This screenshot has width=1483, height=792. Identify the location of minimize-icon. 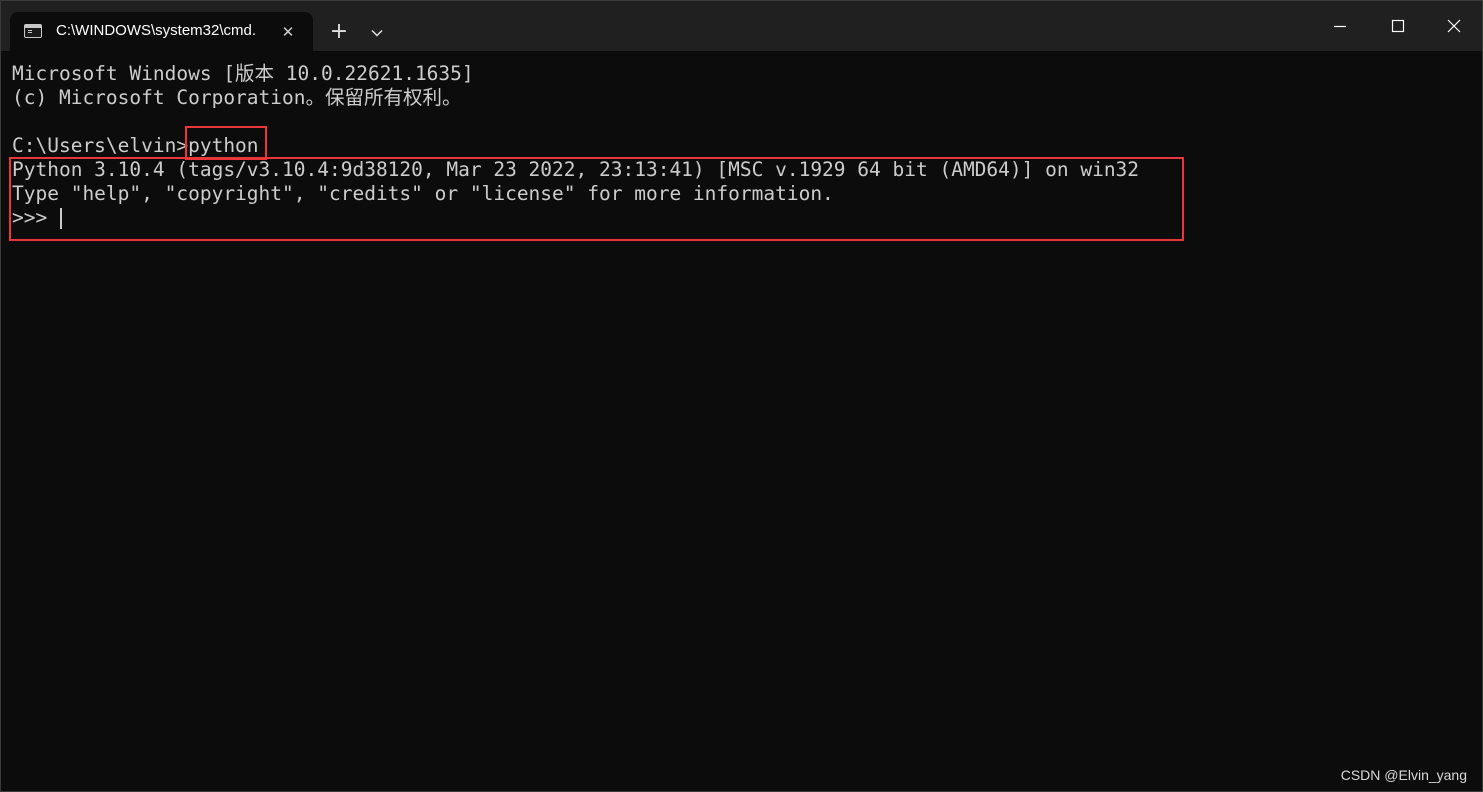
(1340, 26).